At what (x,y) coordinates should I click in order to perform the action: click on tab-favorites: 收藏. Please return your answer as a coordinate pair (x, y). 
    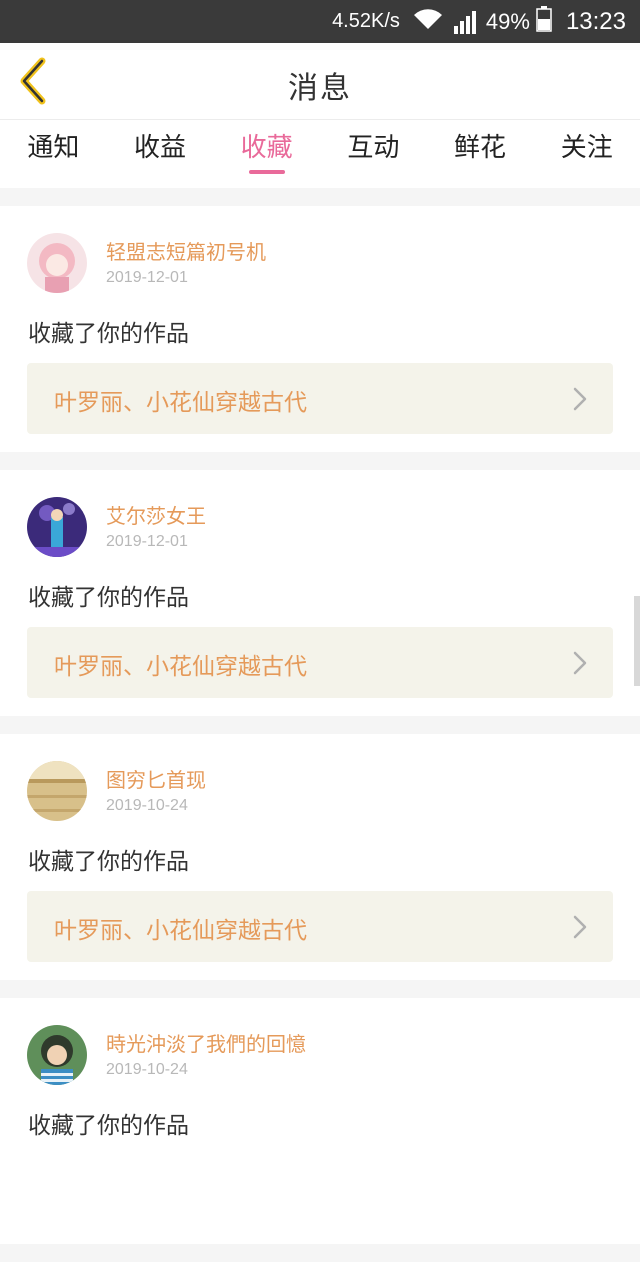
    Looking at the image, I should click on (266, 154).